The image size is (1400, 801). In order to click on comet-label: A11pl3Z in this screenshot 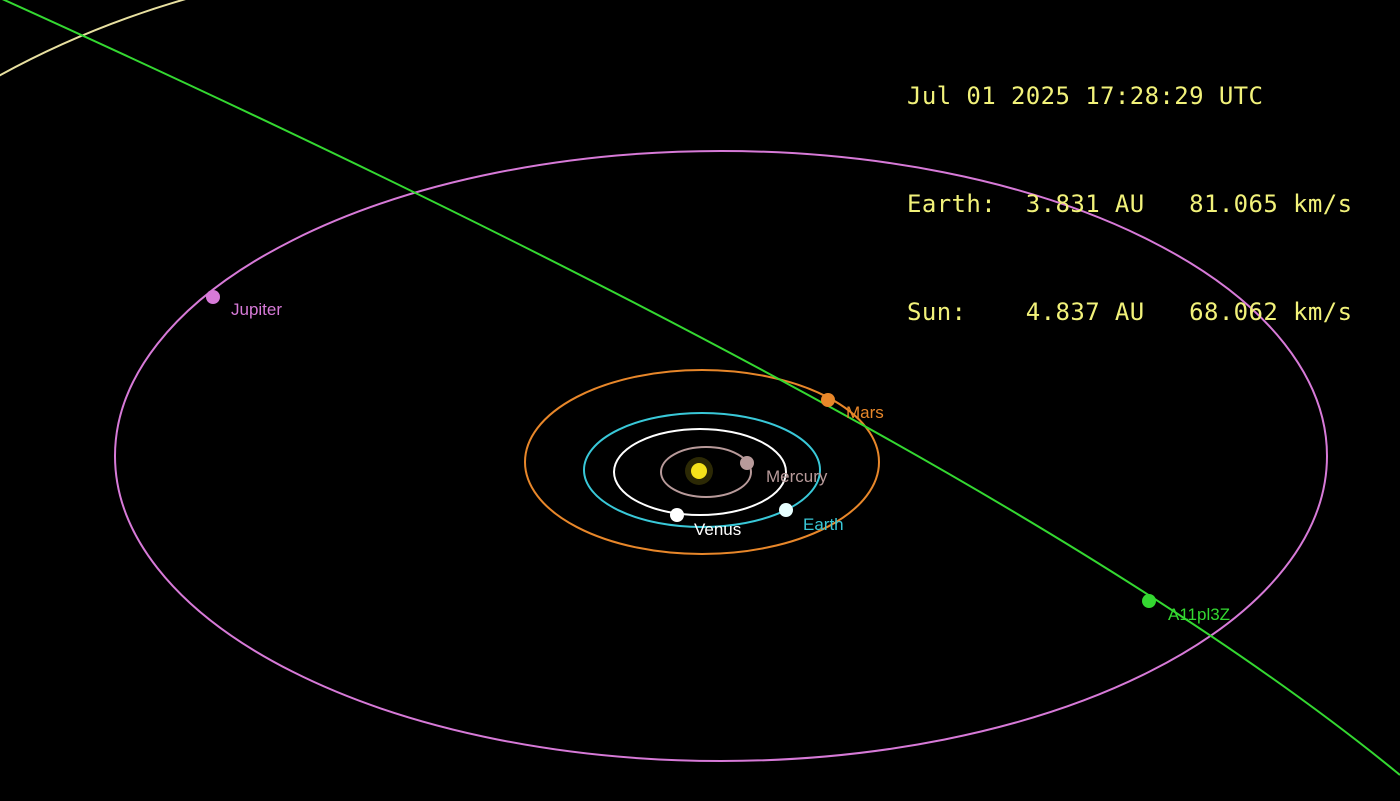, I will do `click(1199, 614)`.